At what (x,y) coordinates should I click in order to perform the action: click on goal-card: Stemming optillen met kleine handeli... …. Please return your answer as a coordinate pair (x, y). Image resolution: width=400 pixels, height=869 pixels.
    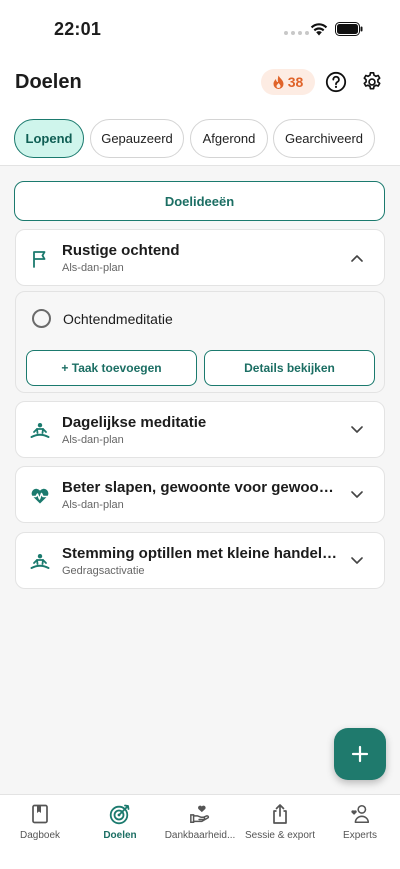
    Looking at the image, I should click on (200, 560).